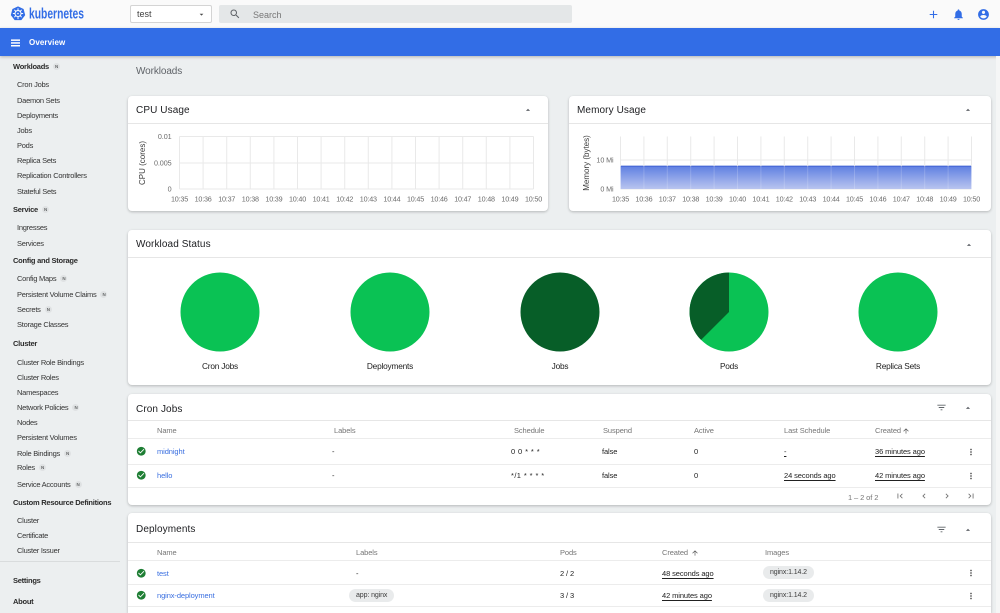 The image size is (1000, 613). I want to click on svg-text: Deployments, so click(390, 366).